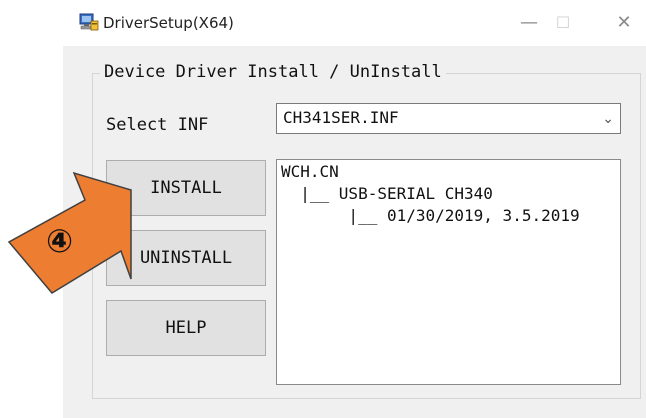 This screenshot has width=646, height=418. Describe the element at coordinates (624, 23) in the screenshot. I see `close-button: ✕` at that location.